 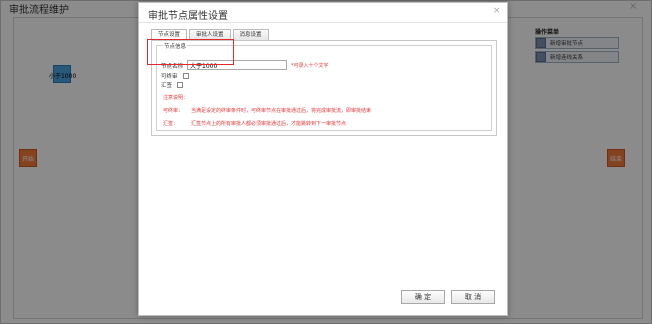 I want to click on can-end-checkbox, so click(x=186, y=76).